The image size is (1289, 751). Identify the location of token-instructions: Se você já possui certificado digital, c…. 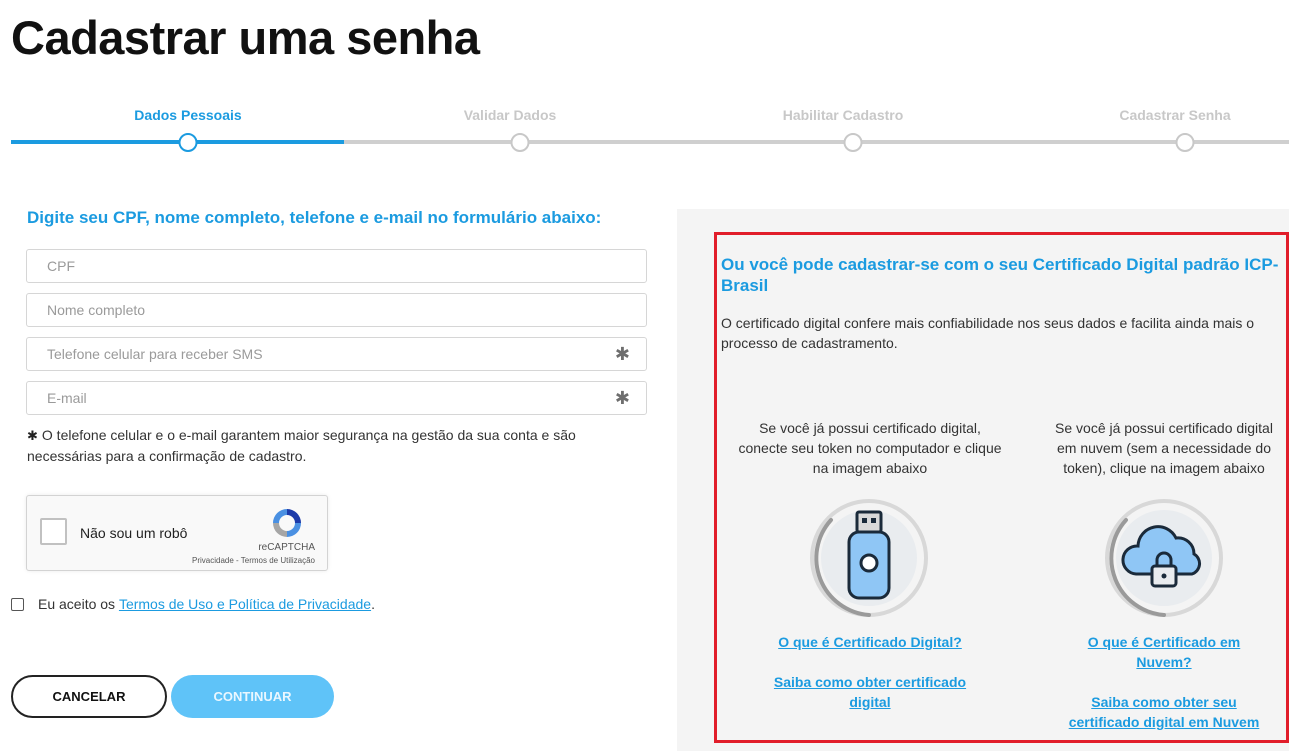
(870, 448).